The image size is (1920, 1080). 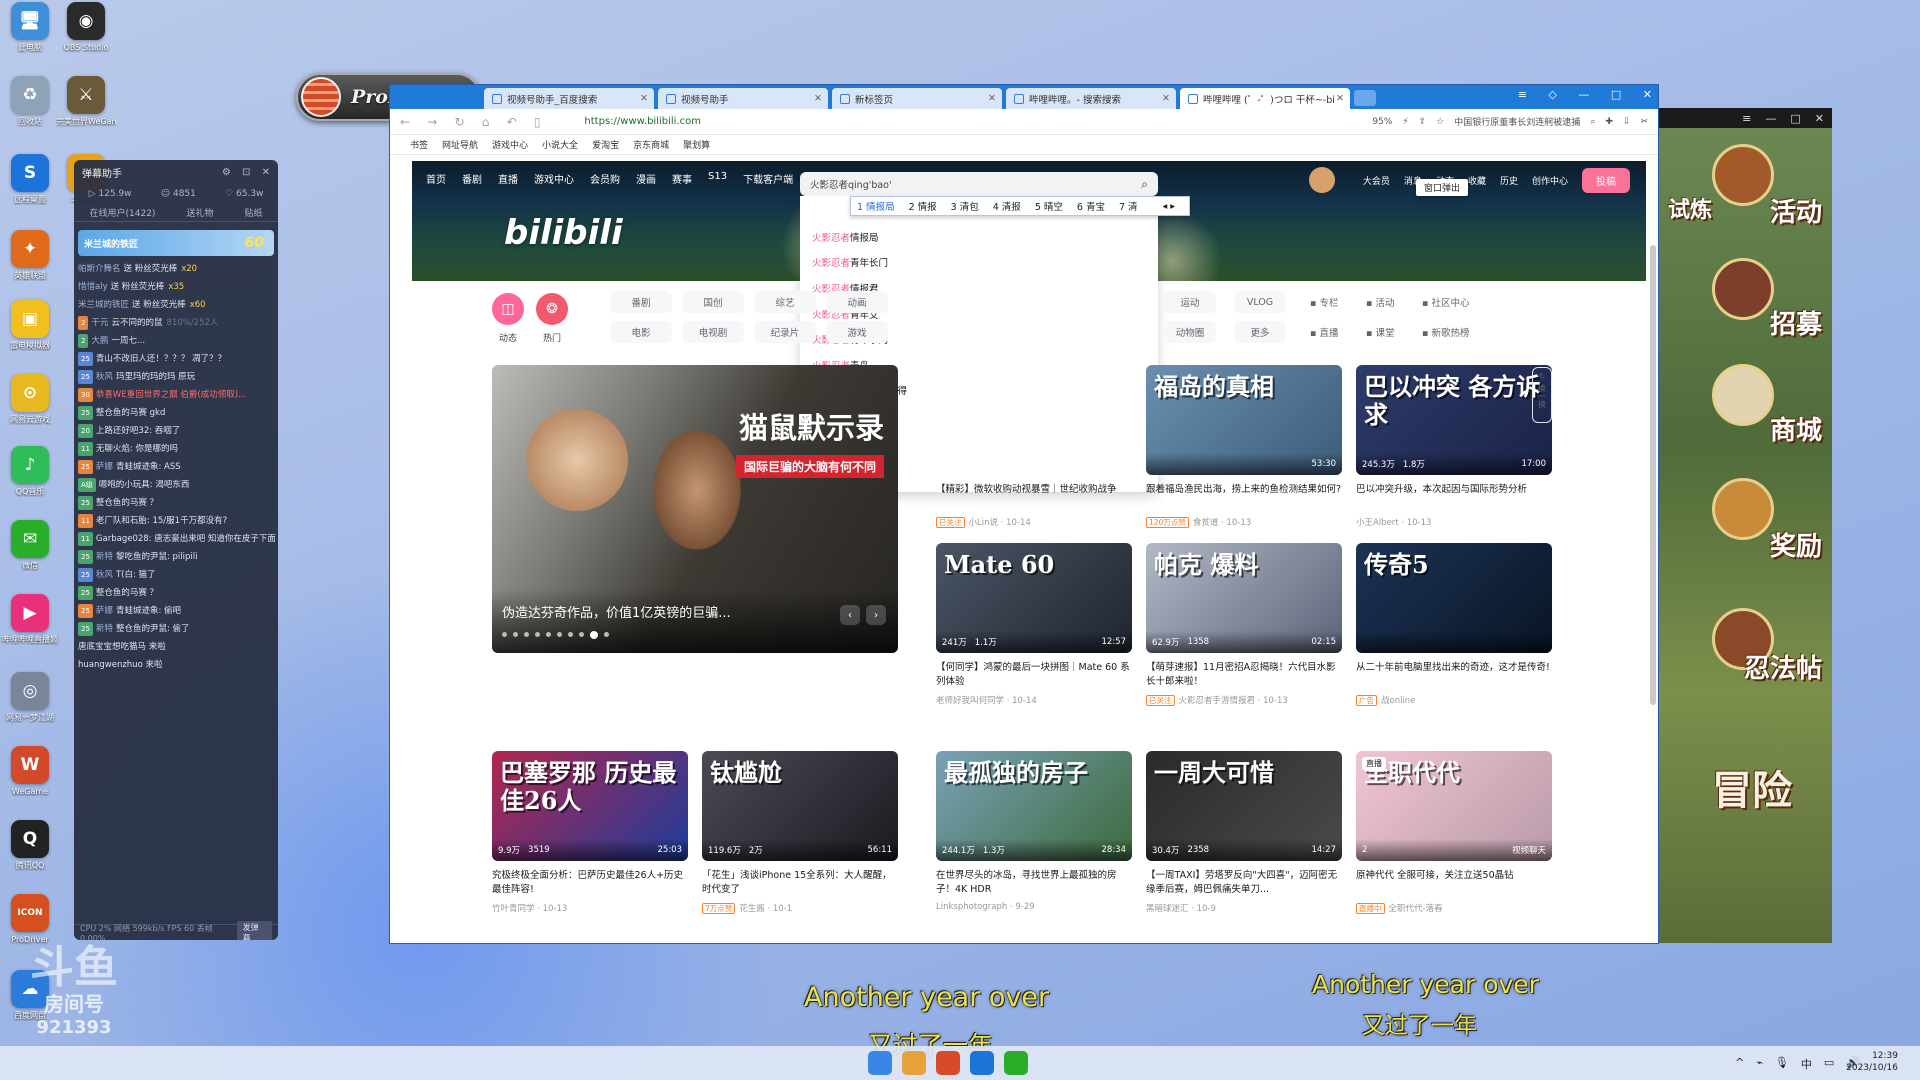 What do you see at coordinates (1265, 98) in the screenshot?
I see `browser-tab: 哔哩哔哩 (゜-゜)つロ 干杯~-bi ✕` at bounding box center [1265, 98].